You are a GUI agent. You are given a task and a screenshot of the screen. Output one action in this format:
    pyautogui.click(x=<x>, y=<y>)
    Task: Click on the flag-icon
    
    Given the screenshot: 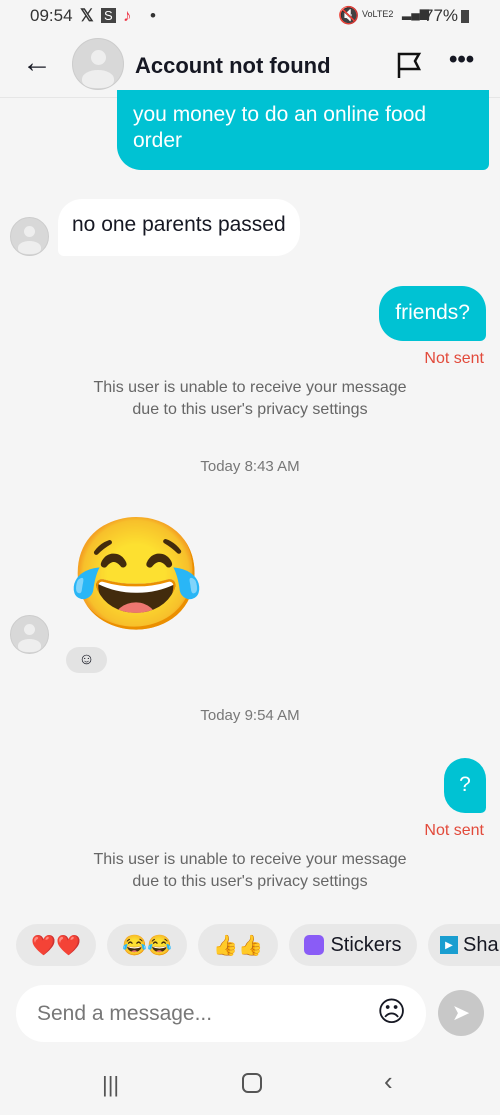 What is the action you would take?
    pyautogui.click(x=410, y=65)
    